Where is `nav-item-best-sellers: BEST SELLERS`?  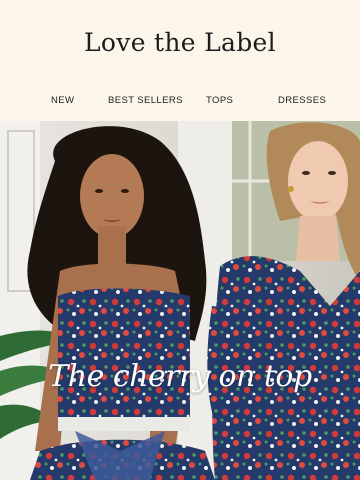
nav-item-best-sellers: BEST SELLERS is located at coordinates (145, 100).